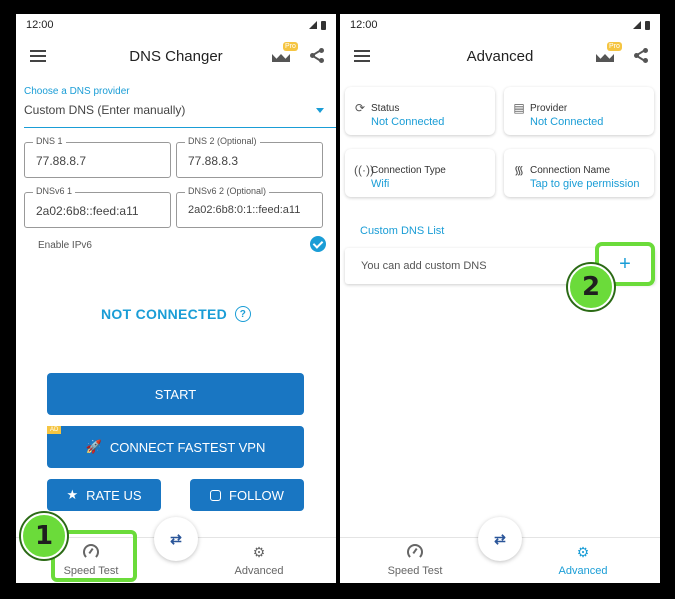  What do you see at coordinates (500, 56) in the screenshot?
I see `app-bar: Advanced Pro` at bounding box center [500, 56].